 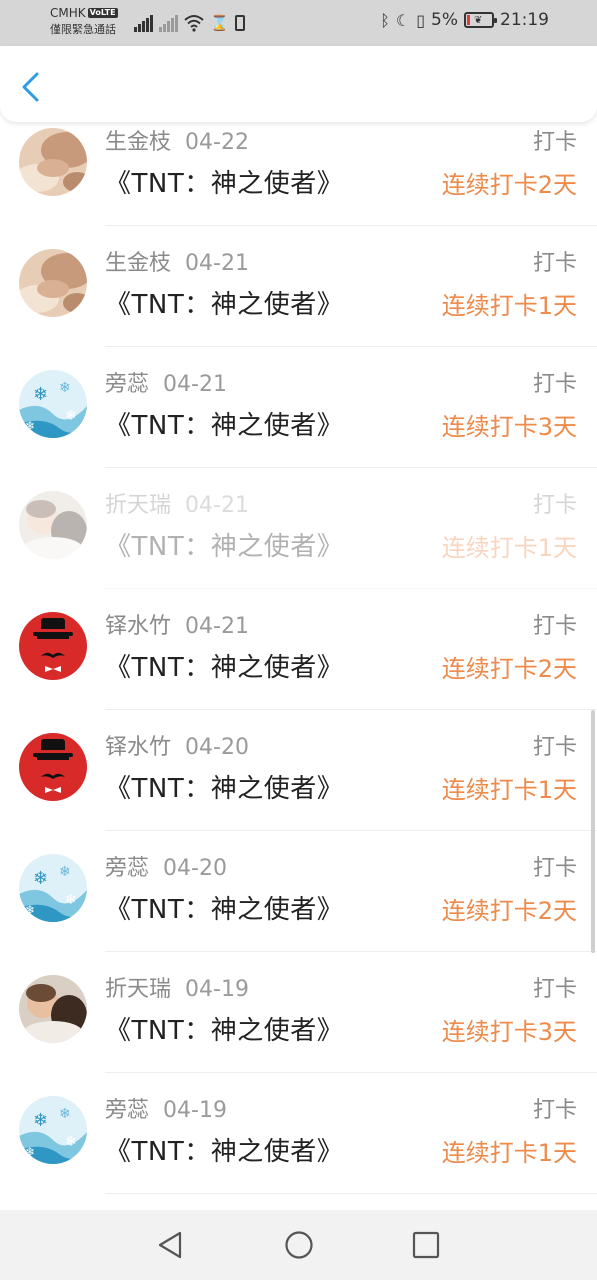 I want to click on square-recents-icon, so click(x=426, y=1245).